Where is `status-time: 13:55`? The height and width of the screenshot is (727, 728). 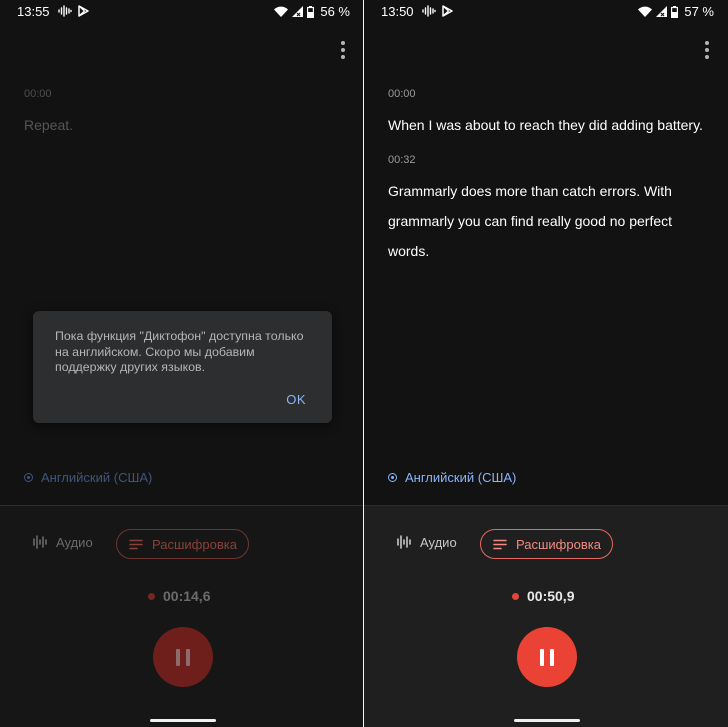 status-time: 13:55 is located at coordinates (33, 11).